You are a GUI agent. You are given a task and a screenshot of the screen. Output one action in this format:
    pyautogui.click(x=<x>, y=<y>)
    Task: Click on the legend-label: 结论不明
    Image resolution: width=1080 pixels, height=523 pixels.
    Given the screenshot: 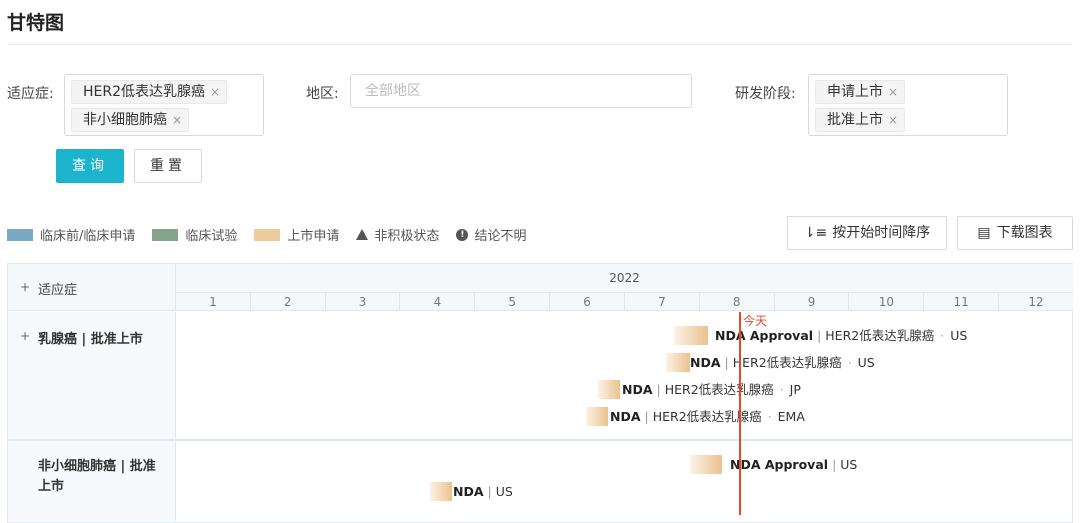 What is the action you would take?
    pyautogui.click(x=500, y=236)
    